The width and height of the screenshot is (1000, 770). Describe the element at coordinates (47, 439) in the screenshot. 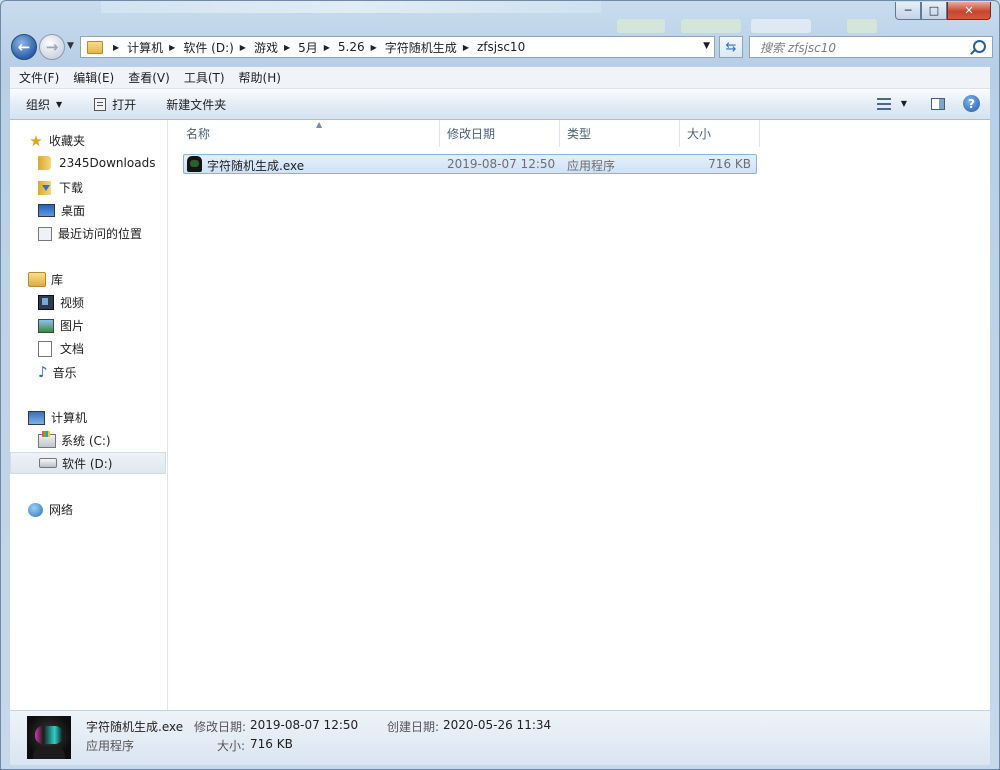

I see `system-drive-icon` at that location.